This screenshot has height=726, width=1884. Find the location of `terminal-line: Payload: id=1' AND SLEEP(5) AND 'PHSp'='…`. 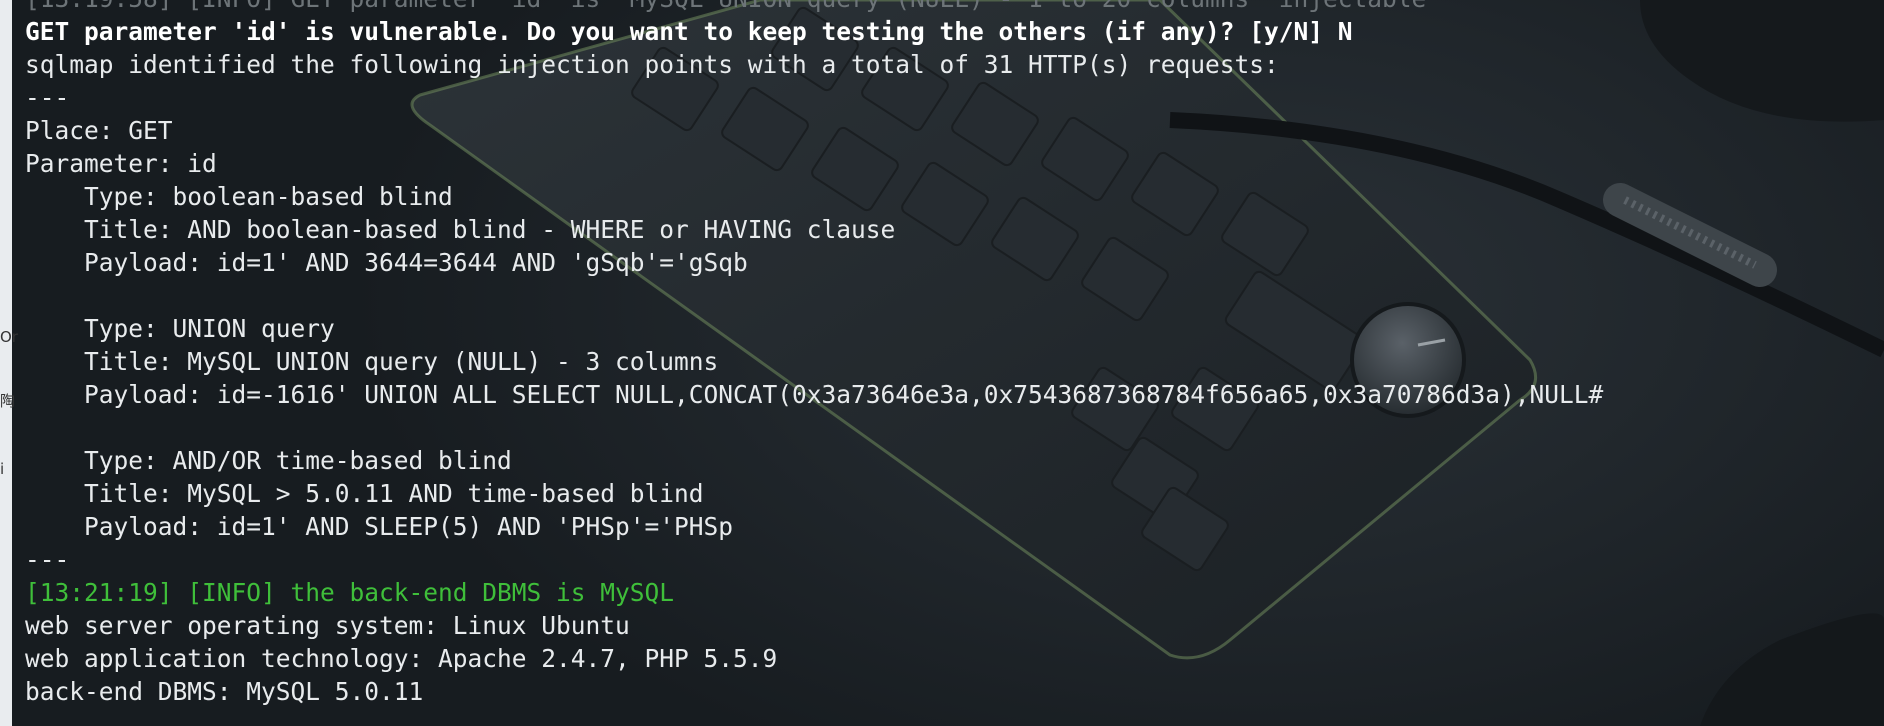

terminal-line: Payload: id=1' AND SLEEP(5) AND 'PHSp'='… is located at coordinates (379, 526).